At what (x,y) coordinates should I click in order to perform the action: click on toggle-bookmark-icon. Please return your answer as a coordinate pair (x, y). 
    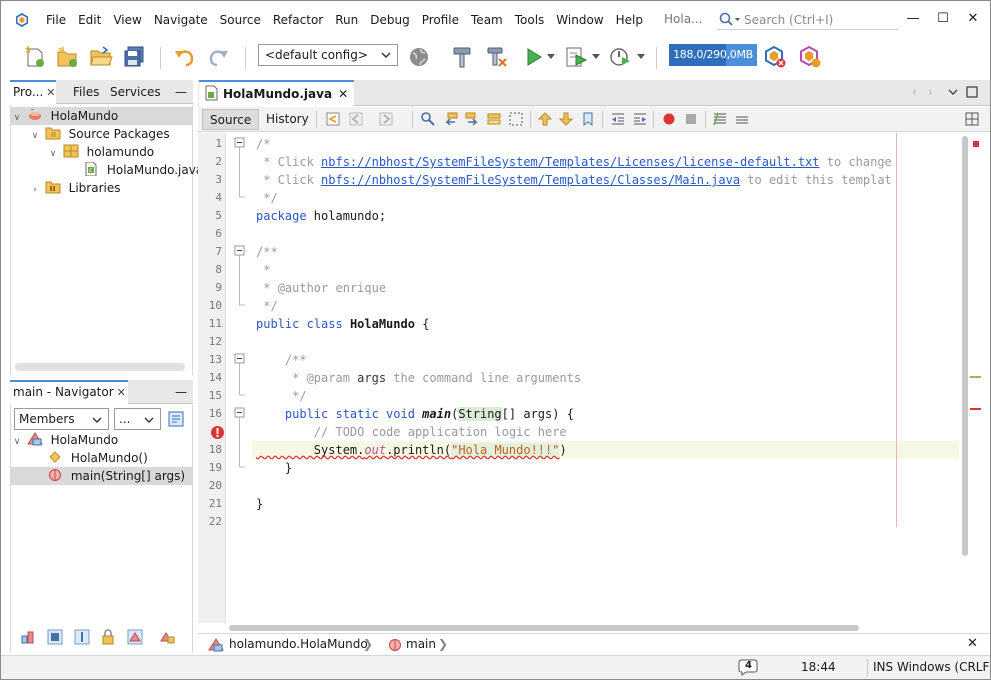
    Looking at the image, I should click on (588, 119).